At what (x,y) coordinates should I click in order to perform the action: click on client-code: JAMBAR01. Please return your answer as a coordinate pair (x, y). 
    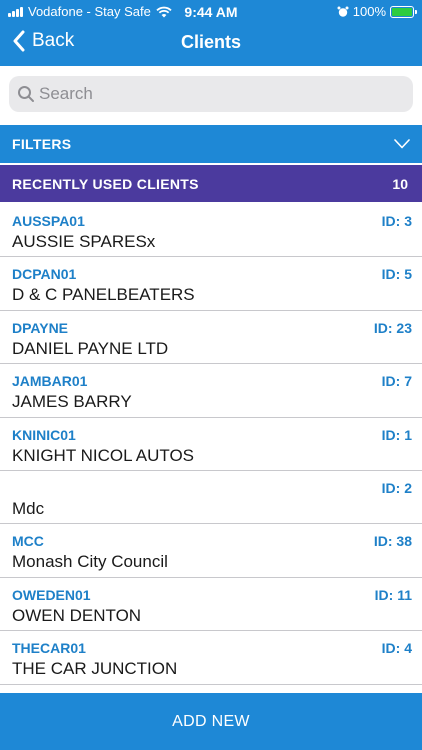
    Looking at the image, I should click on (50, 381).